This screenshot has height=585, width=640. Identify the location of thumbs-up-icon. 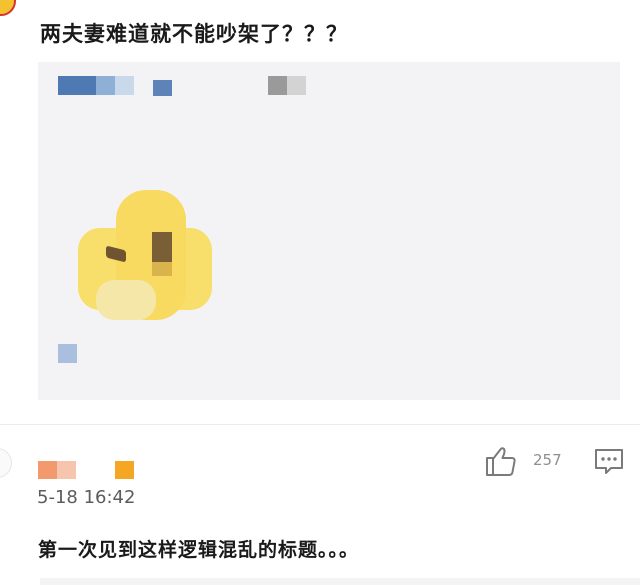
(501, 461).